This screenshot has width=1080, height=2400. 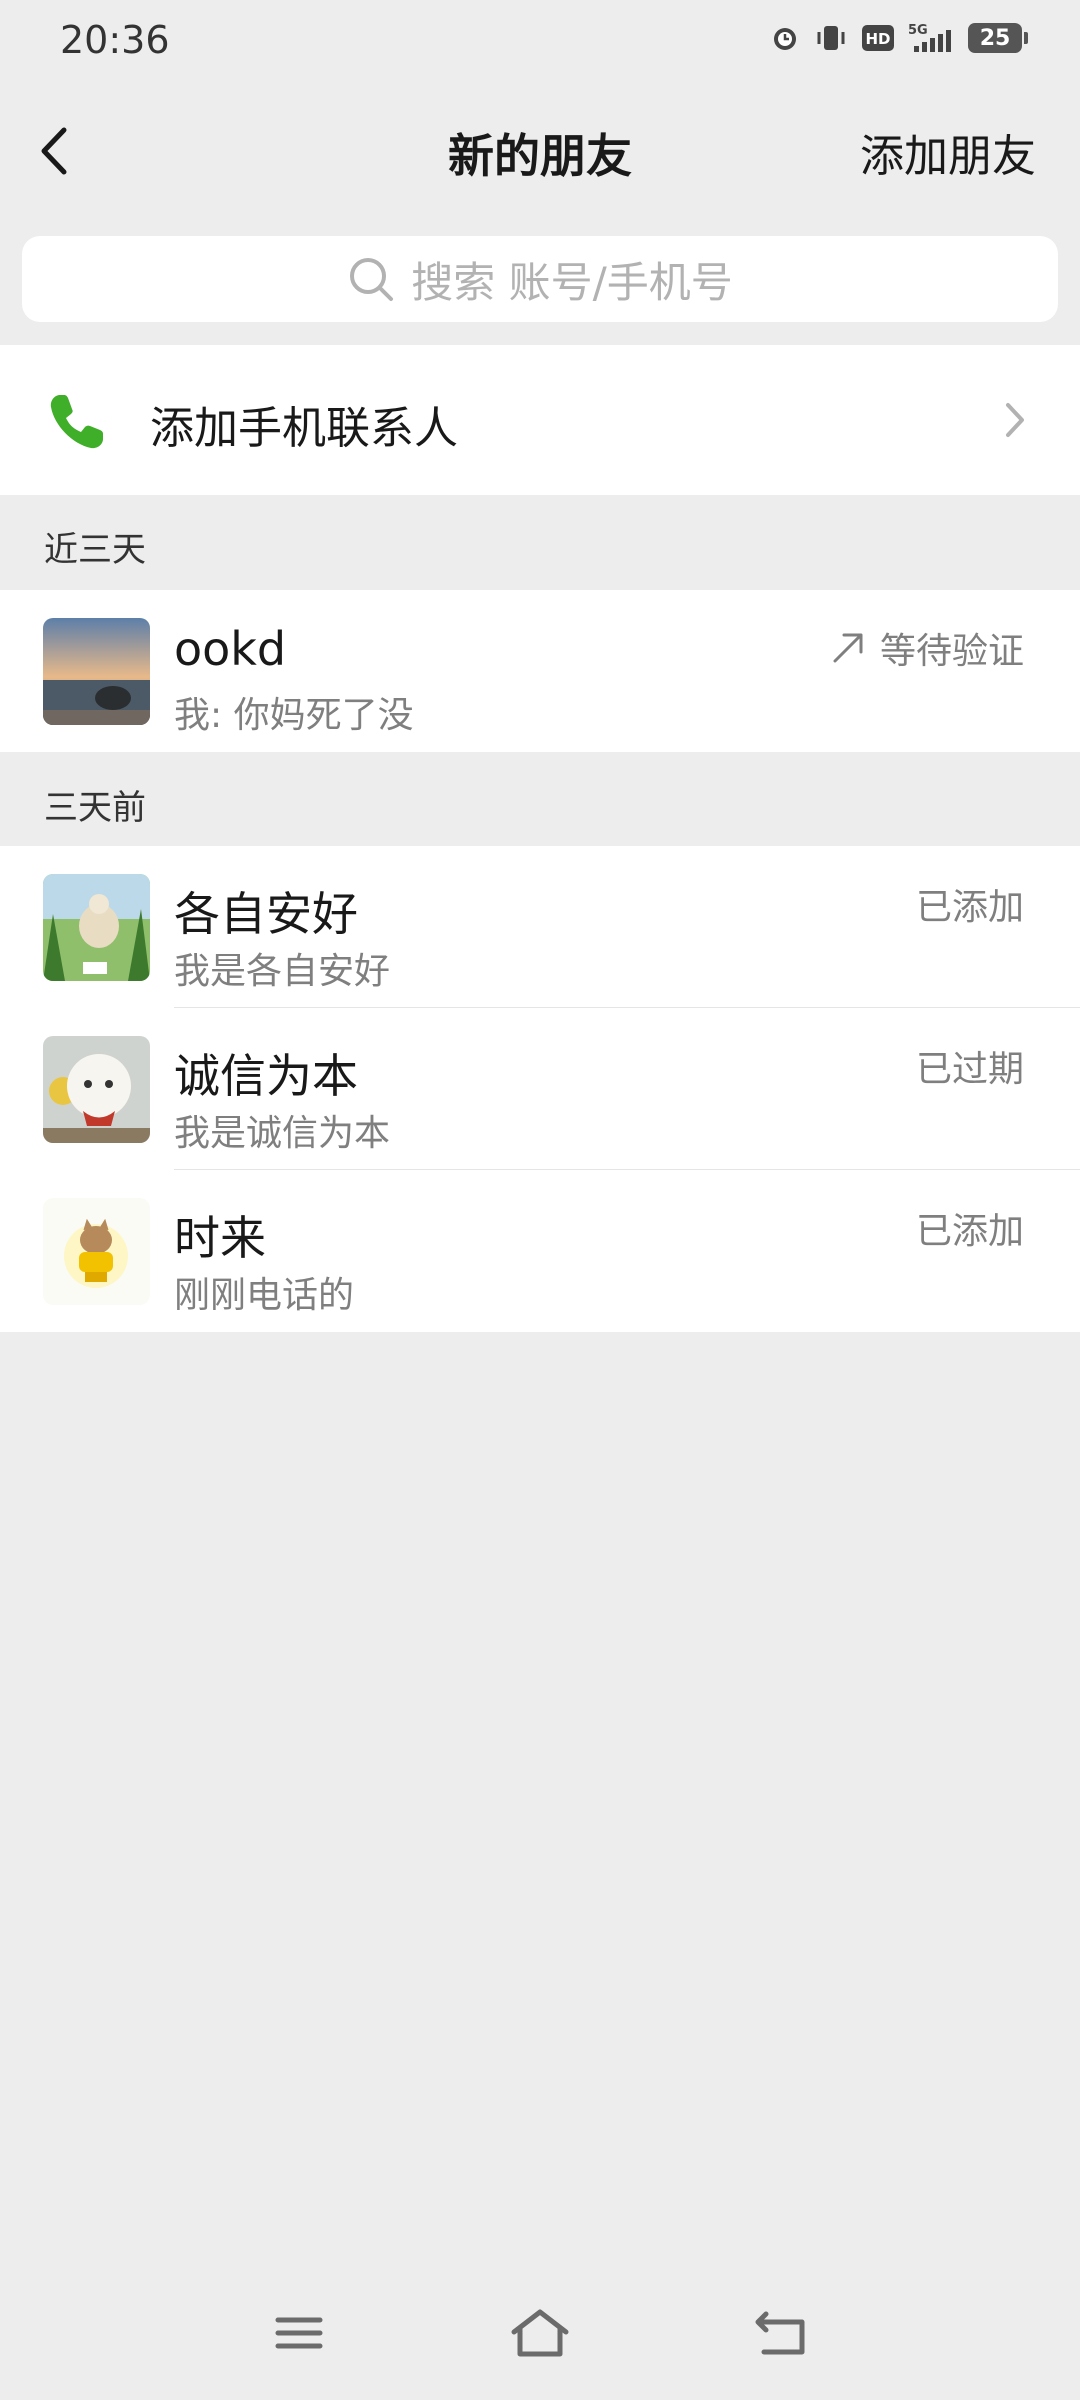 What do you see at coordinates (282, 971) in the screenshot?
I see `request-message: 我是各自安好` at bounding box center [282, 971].